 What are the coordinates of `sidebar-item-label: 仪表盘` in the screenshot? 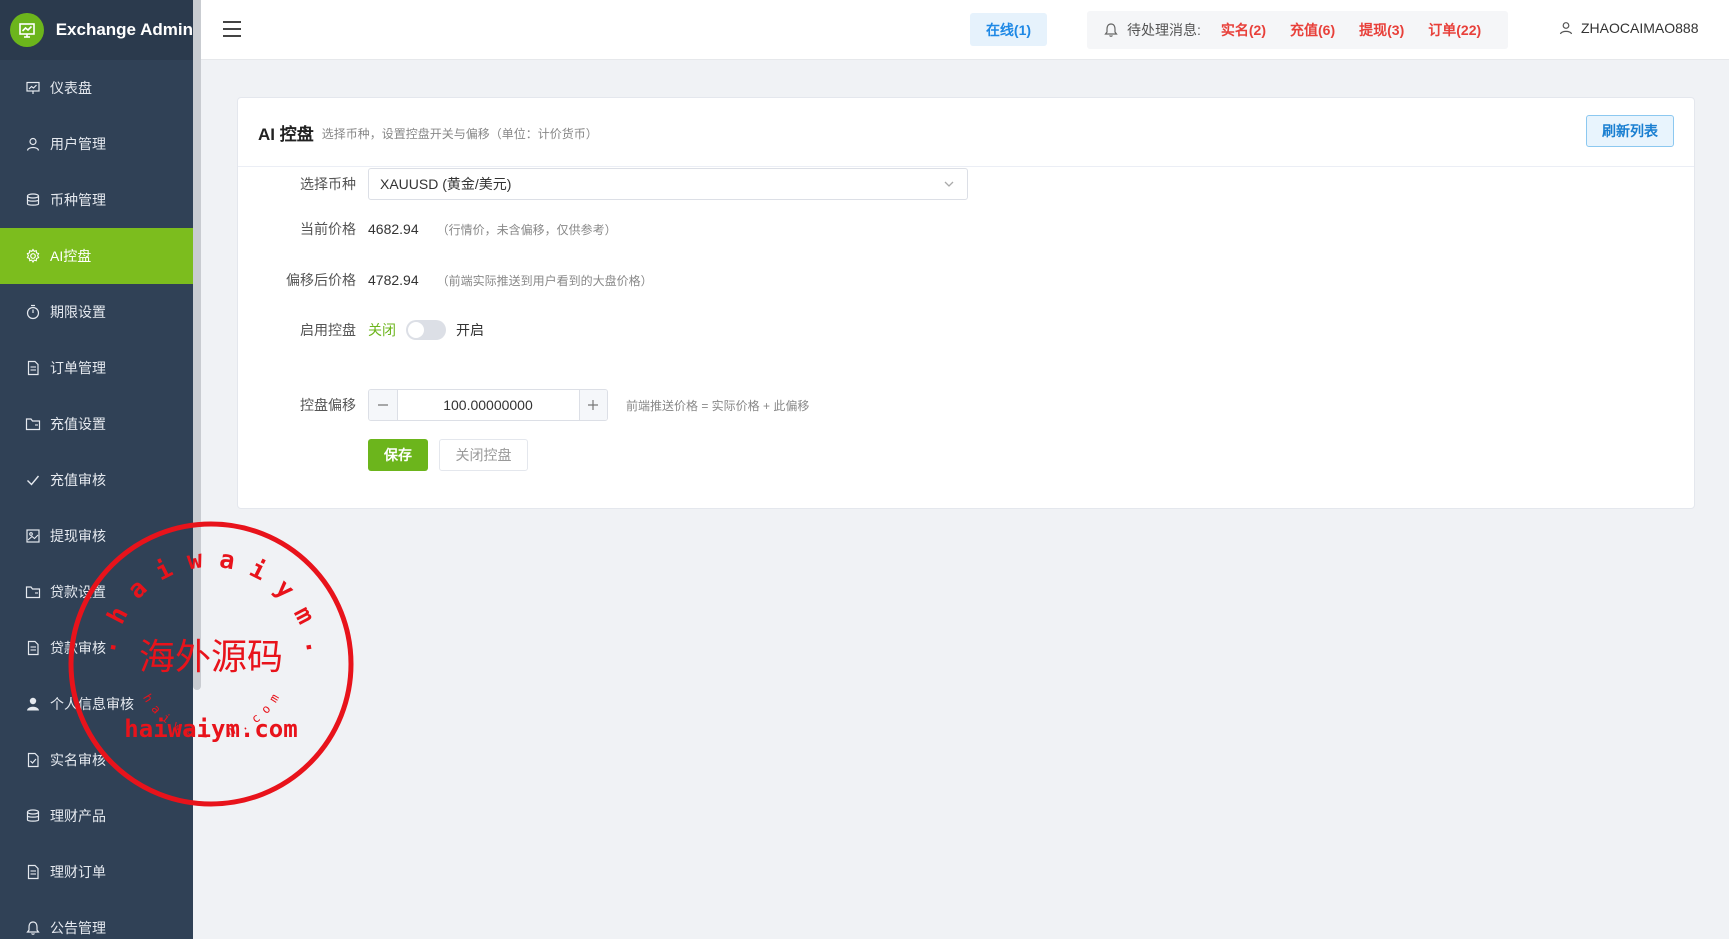 It's located at (71, 88).